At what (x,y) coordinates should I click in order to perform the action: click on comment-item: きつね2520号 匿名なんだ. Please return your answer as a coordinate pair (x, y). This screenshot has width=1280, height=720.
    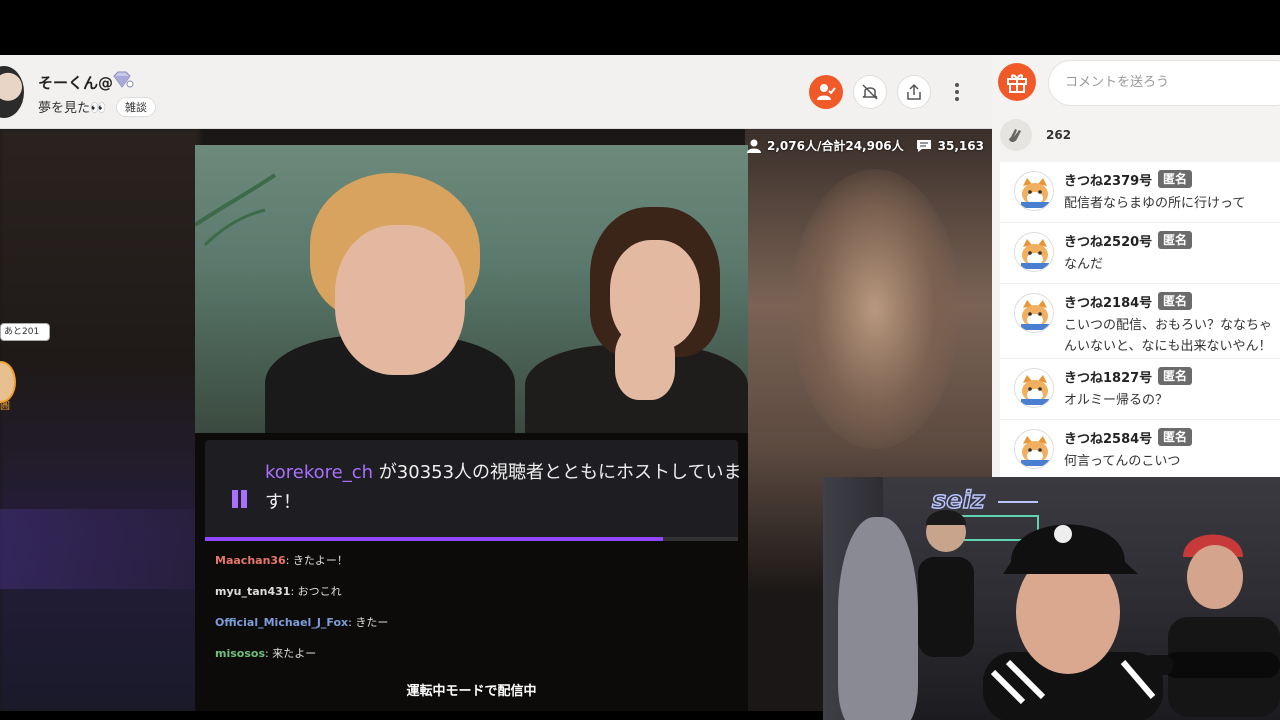
    Looking at the image, I should click on (1140, 253).